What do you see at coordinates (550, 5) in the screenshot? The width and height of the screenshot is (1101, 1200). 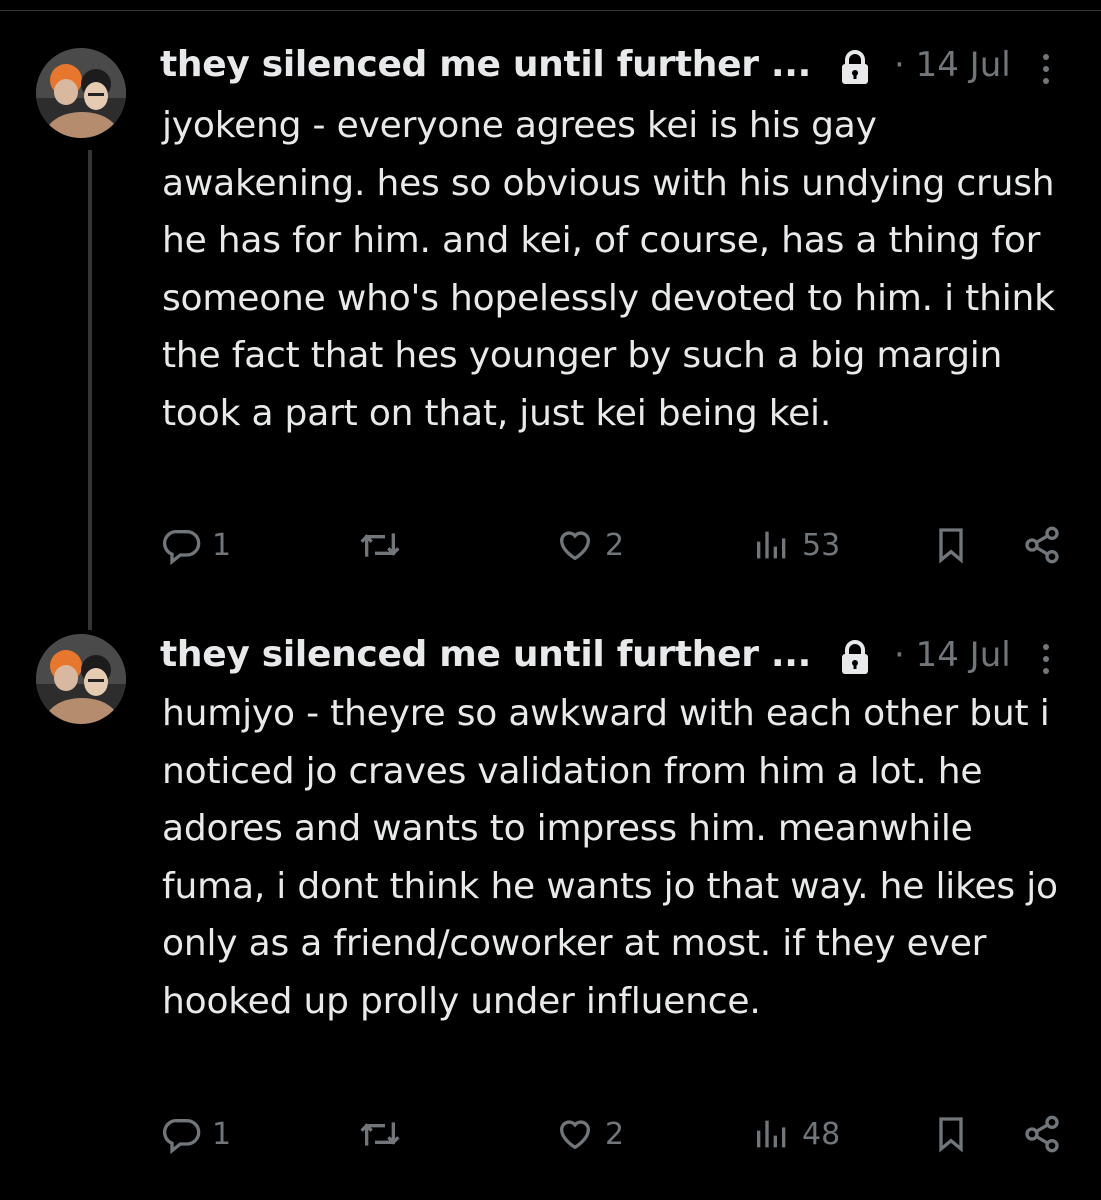 I see `top-divider` at bounding box center [550, 5].